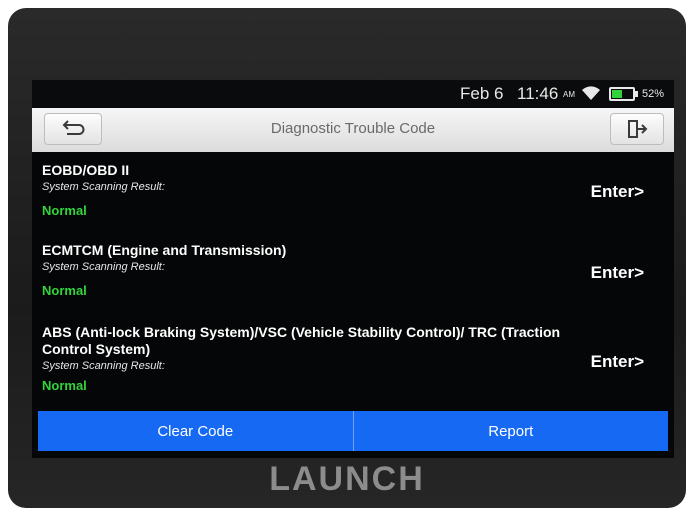 The height and width of the screenshot is (514, 689). What do you see at coordinates (353, 94) in the screenshot?
I see `status-bar: Feb 6 11:46 AM 52%` at bounding box center [353, 94].